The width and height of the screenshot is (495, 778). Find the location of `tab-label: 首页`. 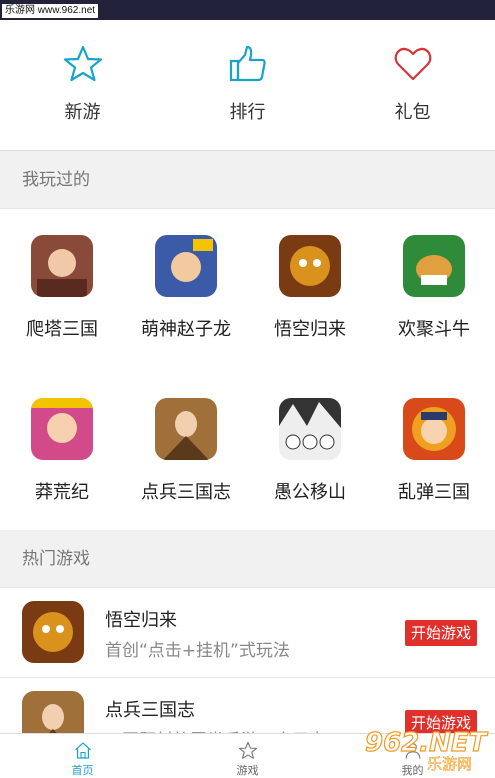

tab-label: 首页 is located at coordinates (82, 770).